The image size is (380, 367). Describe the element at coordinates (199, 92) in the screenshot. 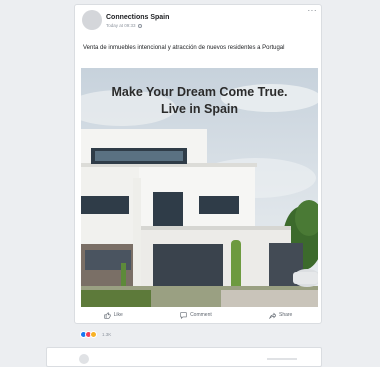

I see `headline-line-1: Make Your Dream Come True.` at that location.